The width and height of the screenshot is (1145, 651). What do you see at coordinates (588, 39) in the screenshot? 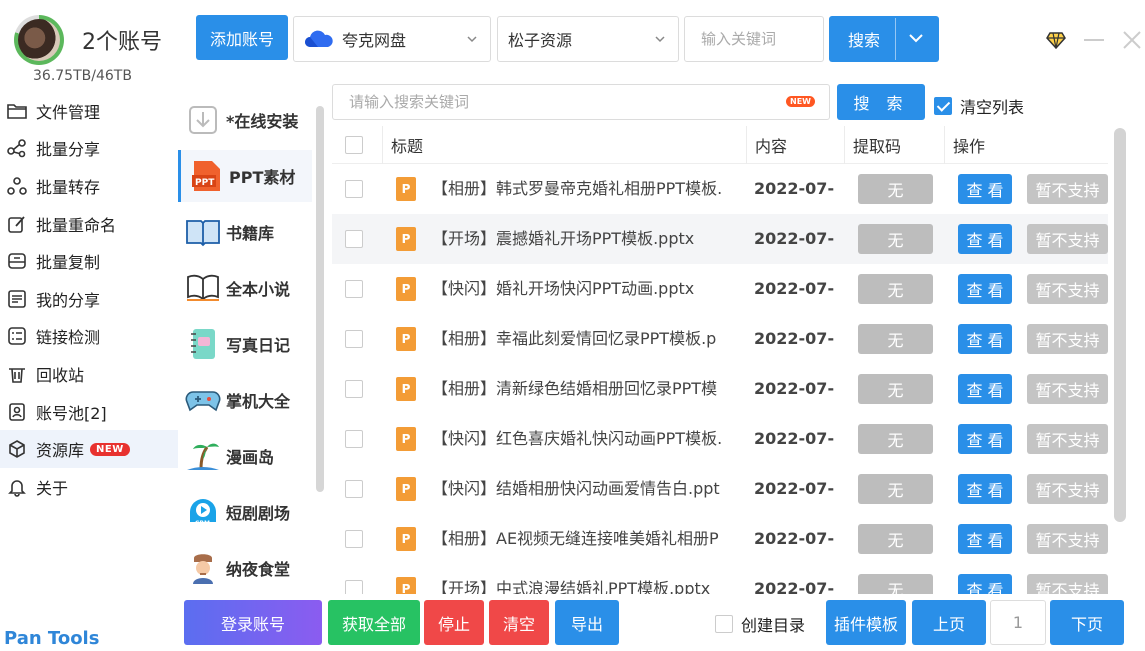
I see `source-select: 松子资源` at bounding box center [588, 39].